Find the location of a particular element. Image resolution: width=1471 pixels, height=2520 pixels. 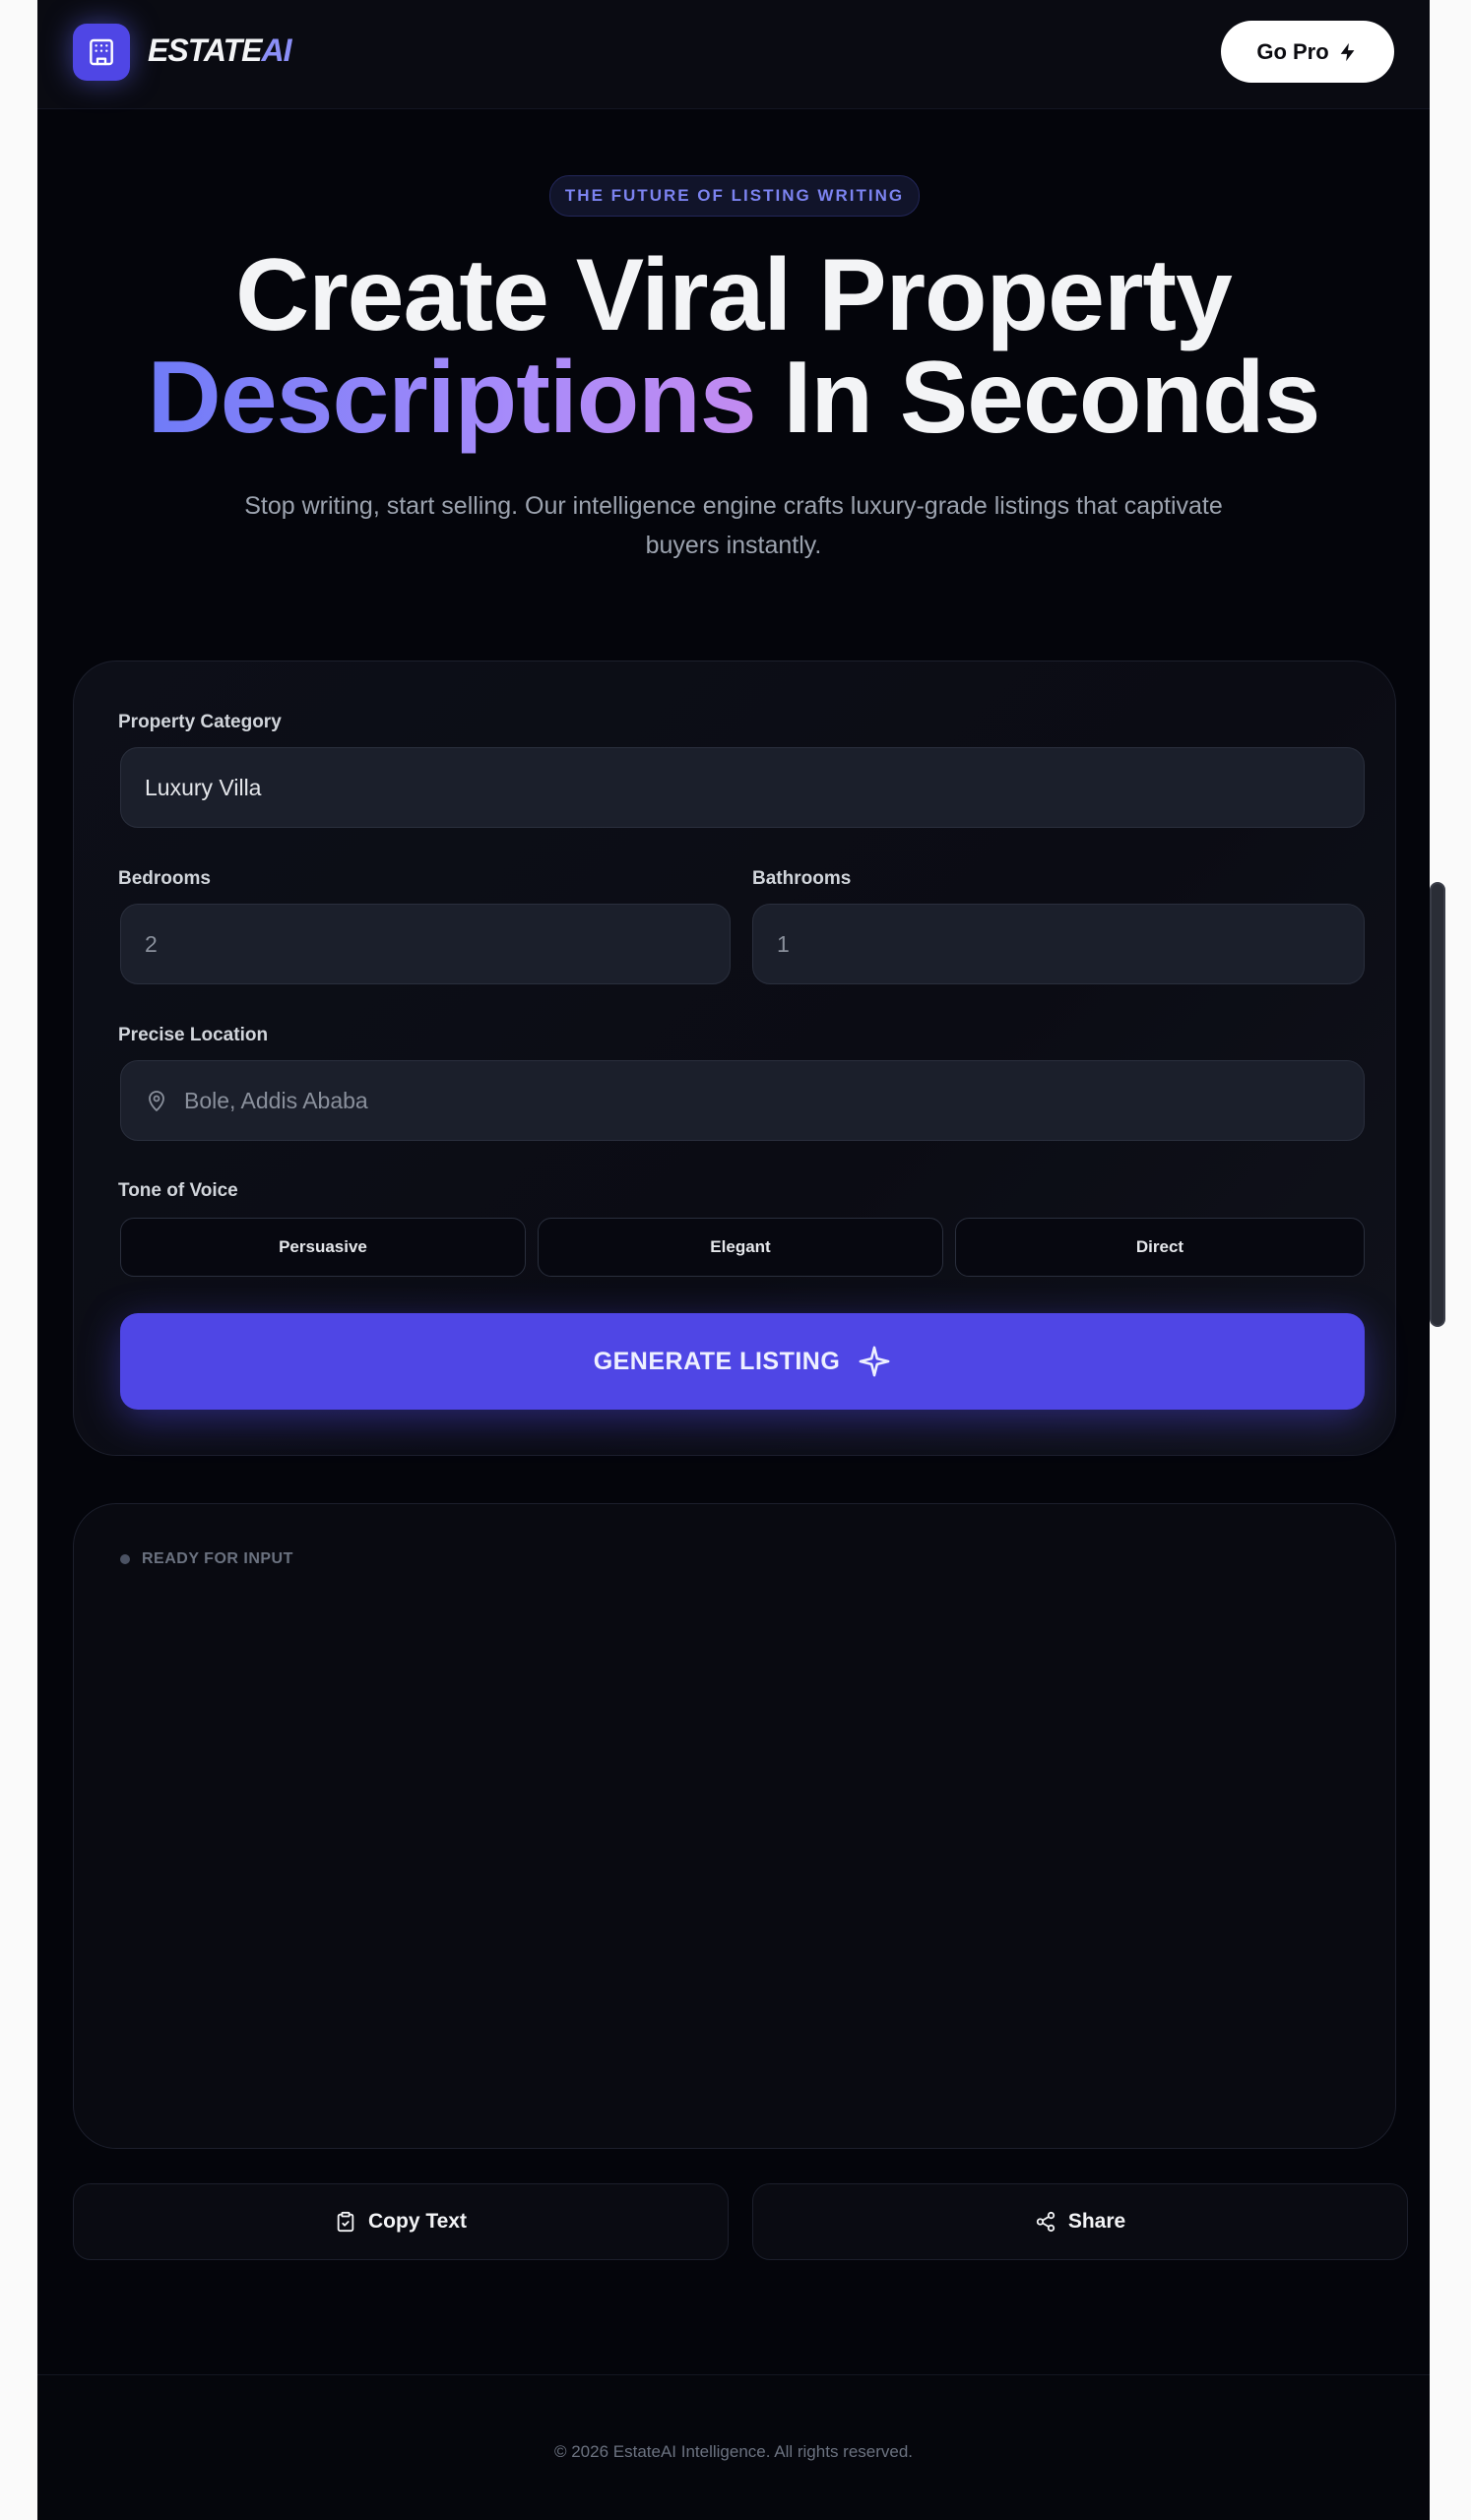

brand-accent: AI is located at coordinates (276, 50).